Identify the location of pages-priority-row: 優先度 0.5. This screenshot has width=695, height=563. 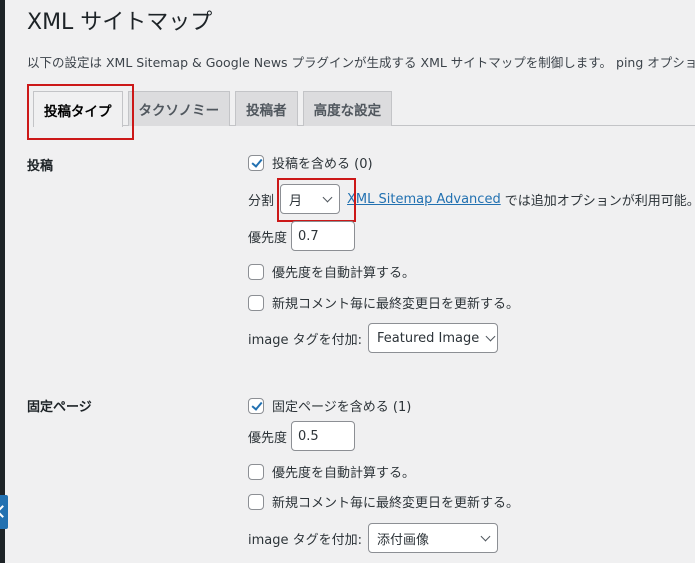
(302, 436).